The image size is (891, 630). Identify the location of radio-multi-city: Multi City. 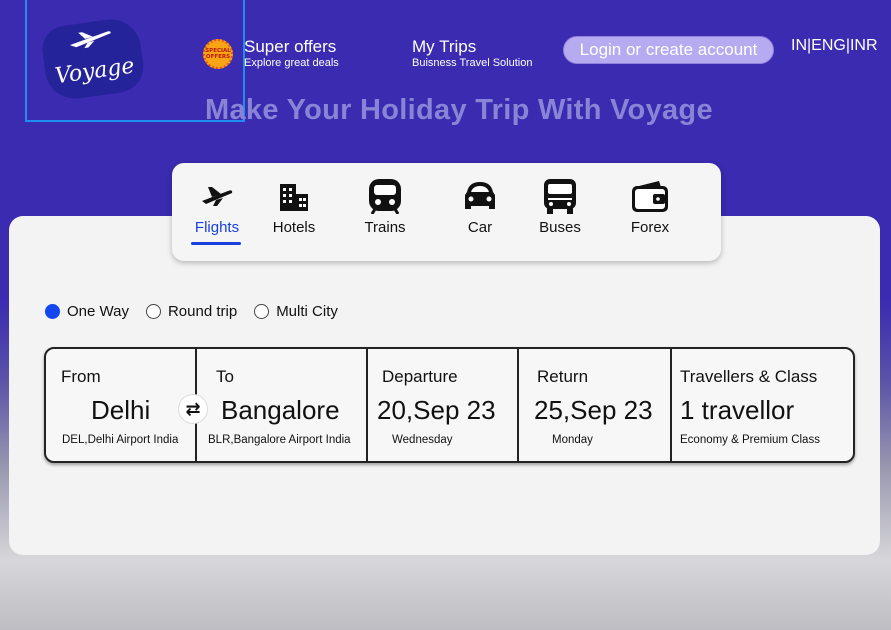
(296, 311).